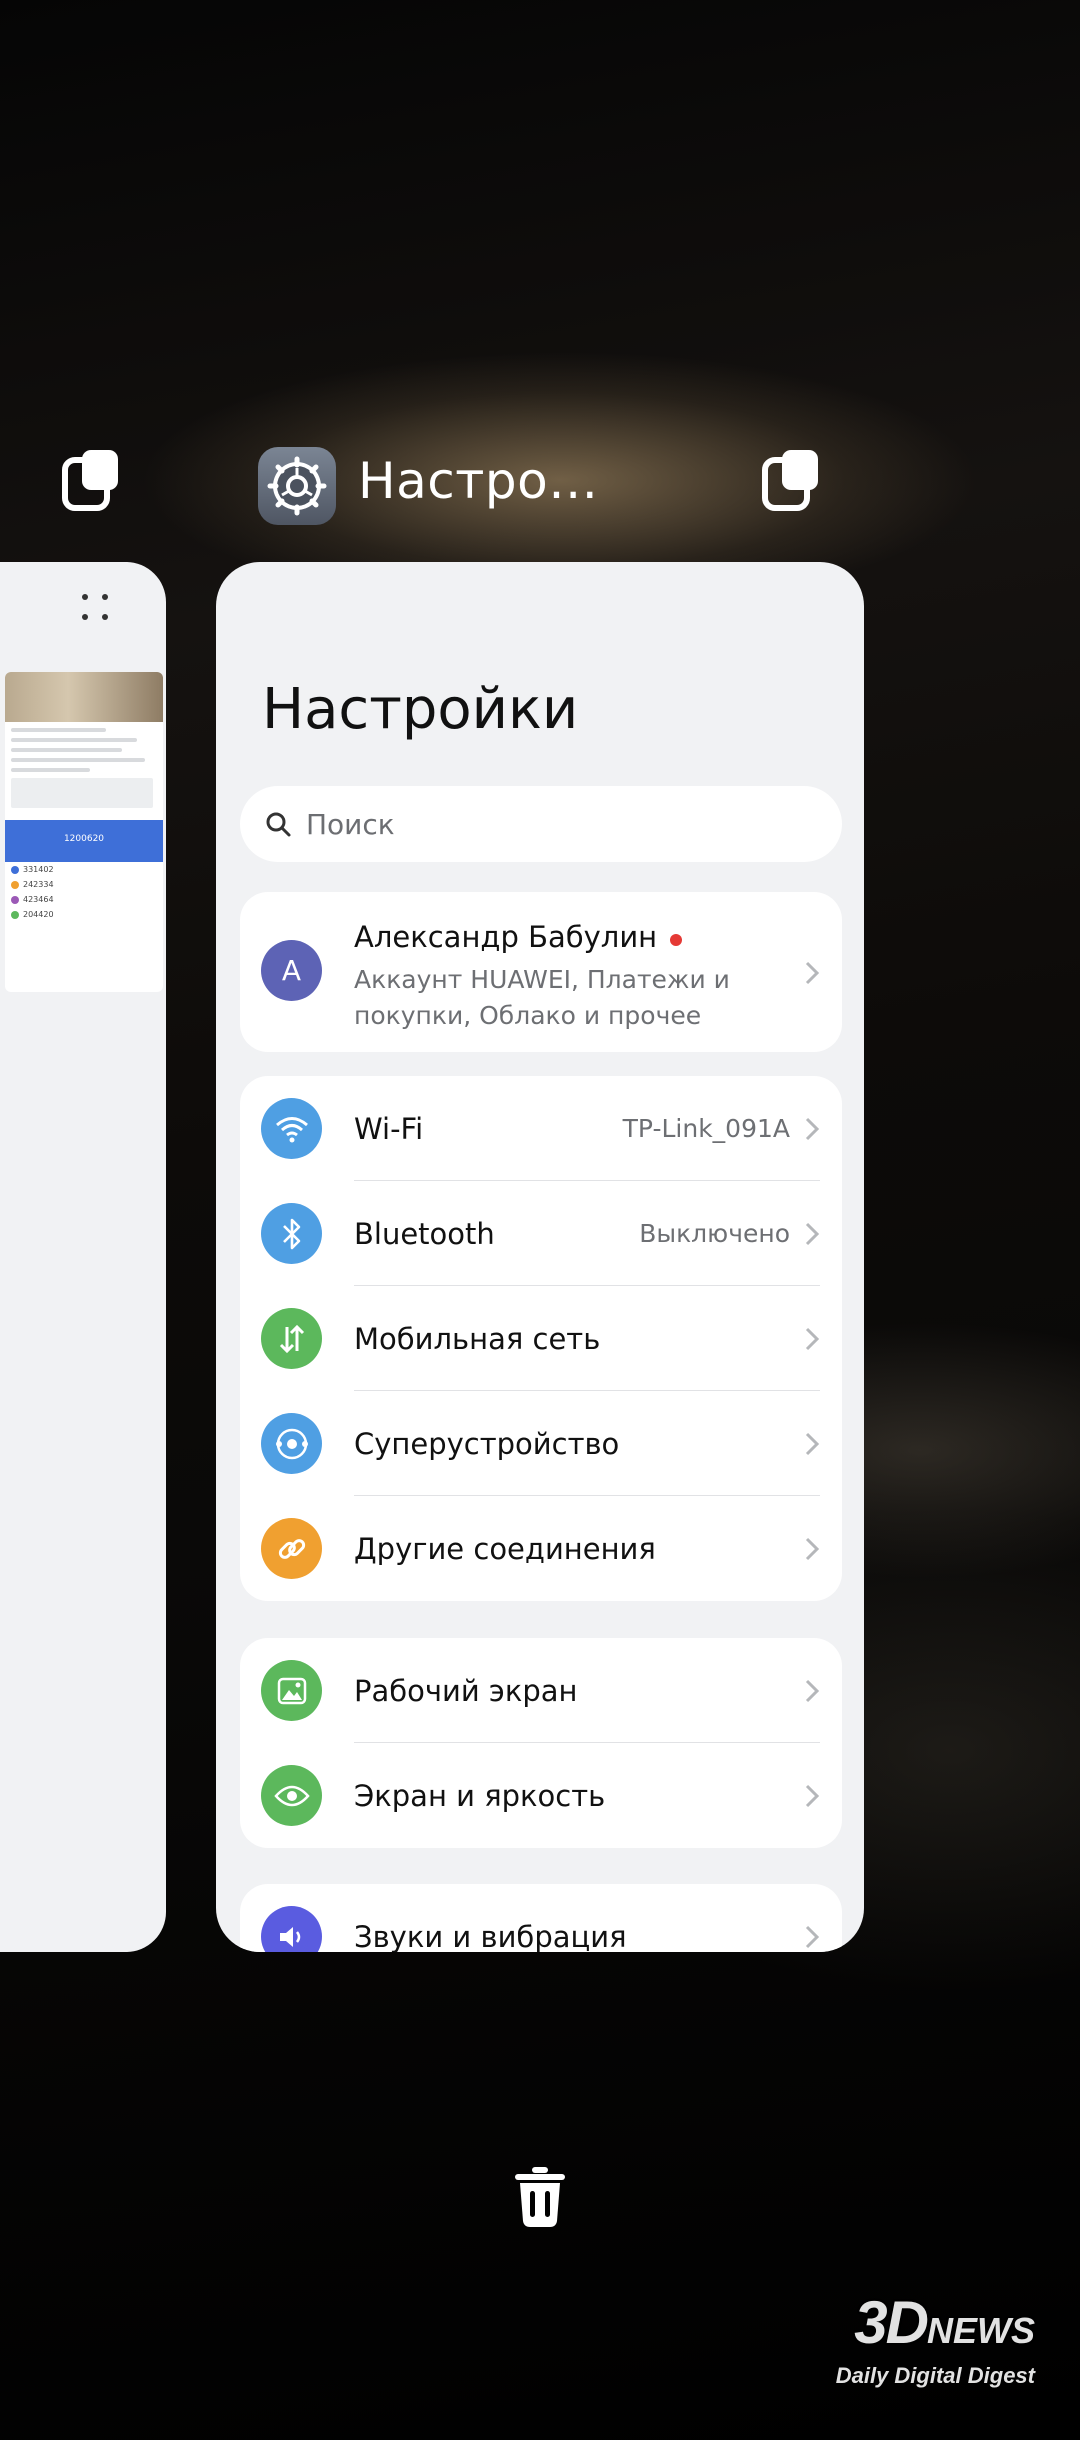 The image size is (1080, 2440). What do you see at coordinates (420, 709) in the screenshot?
I see `page-title: Настройки` at bounding box center [420, 709].